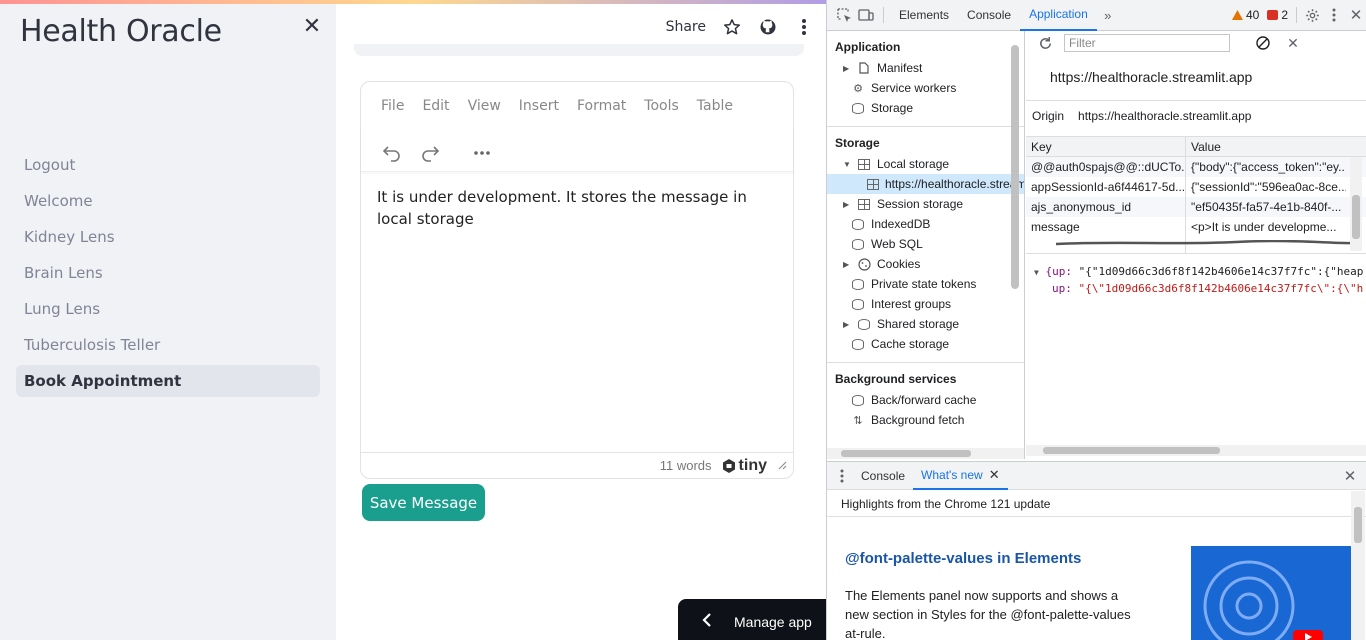 This screenshot has height=640, width=1366. I want to click on origin-heading: https://healthoracle.streamlit.app, so click(1196, 78).